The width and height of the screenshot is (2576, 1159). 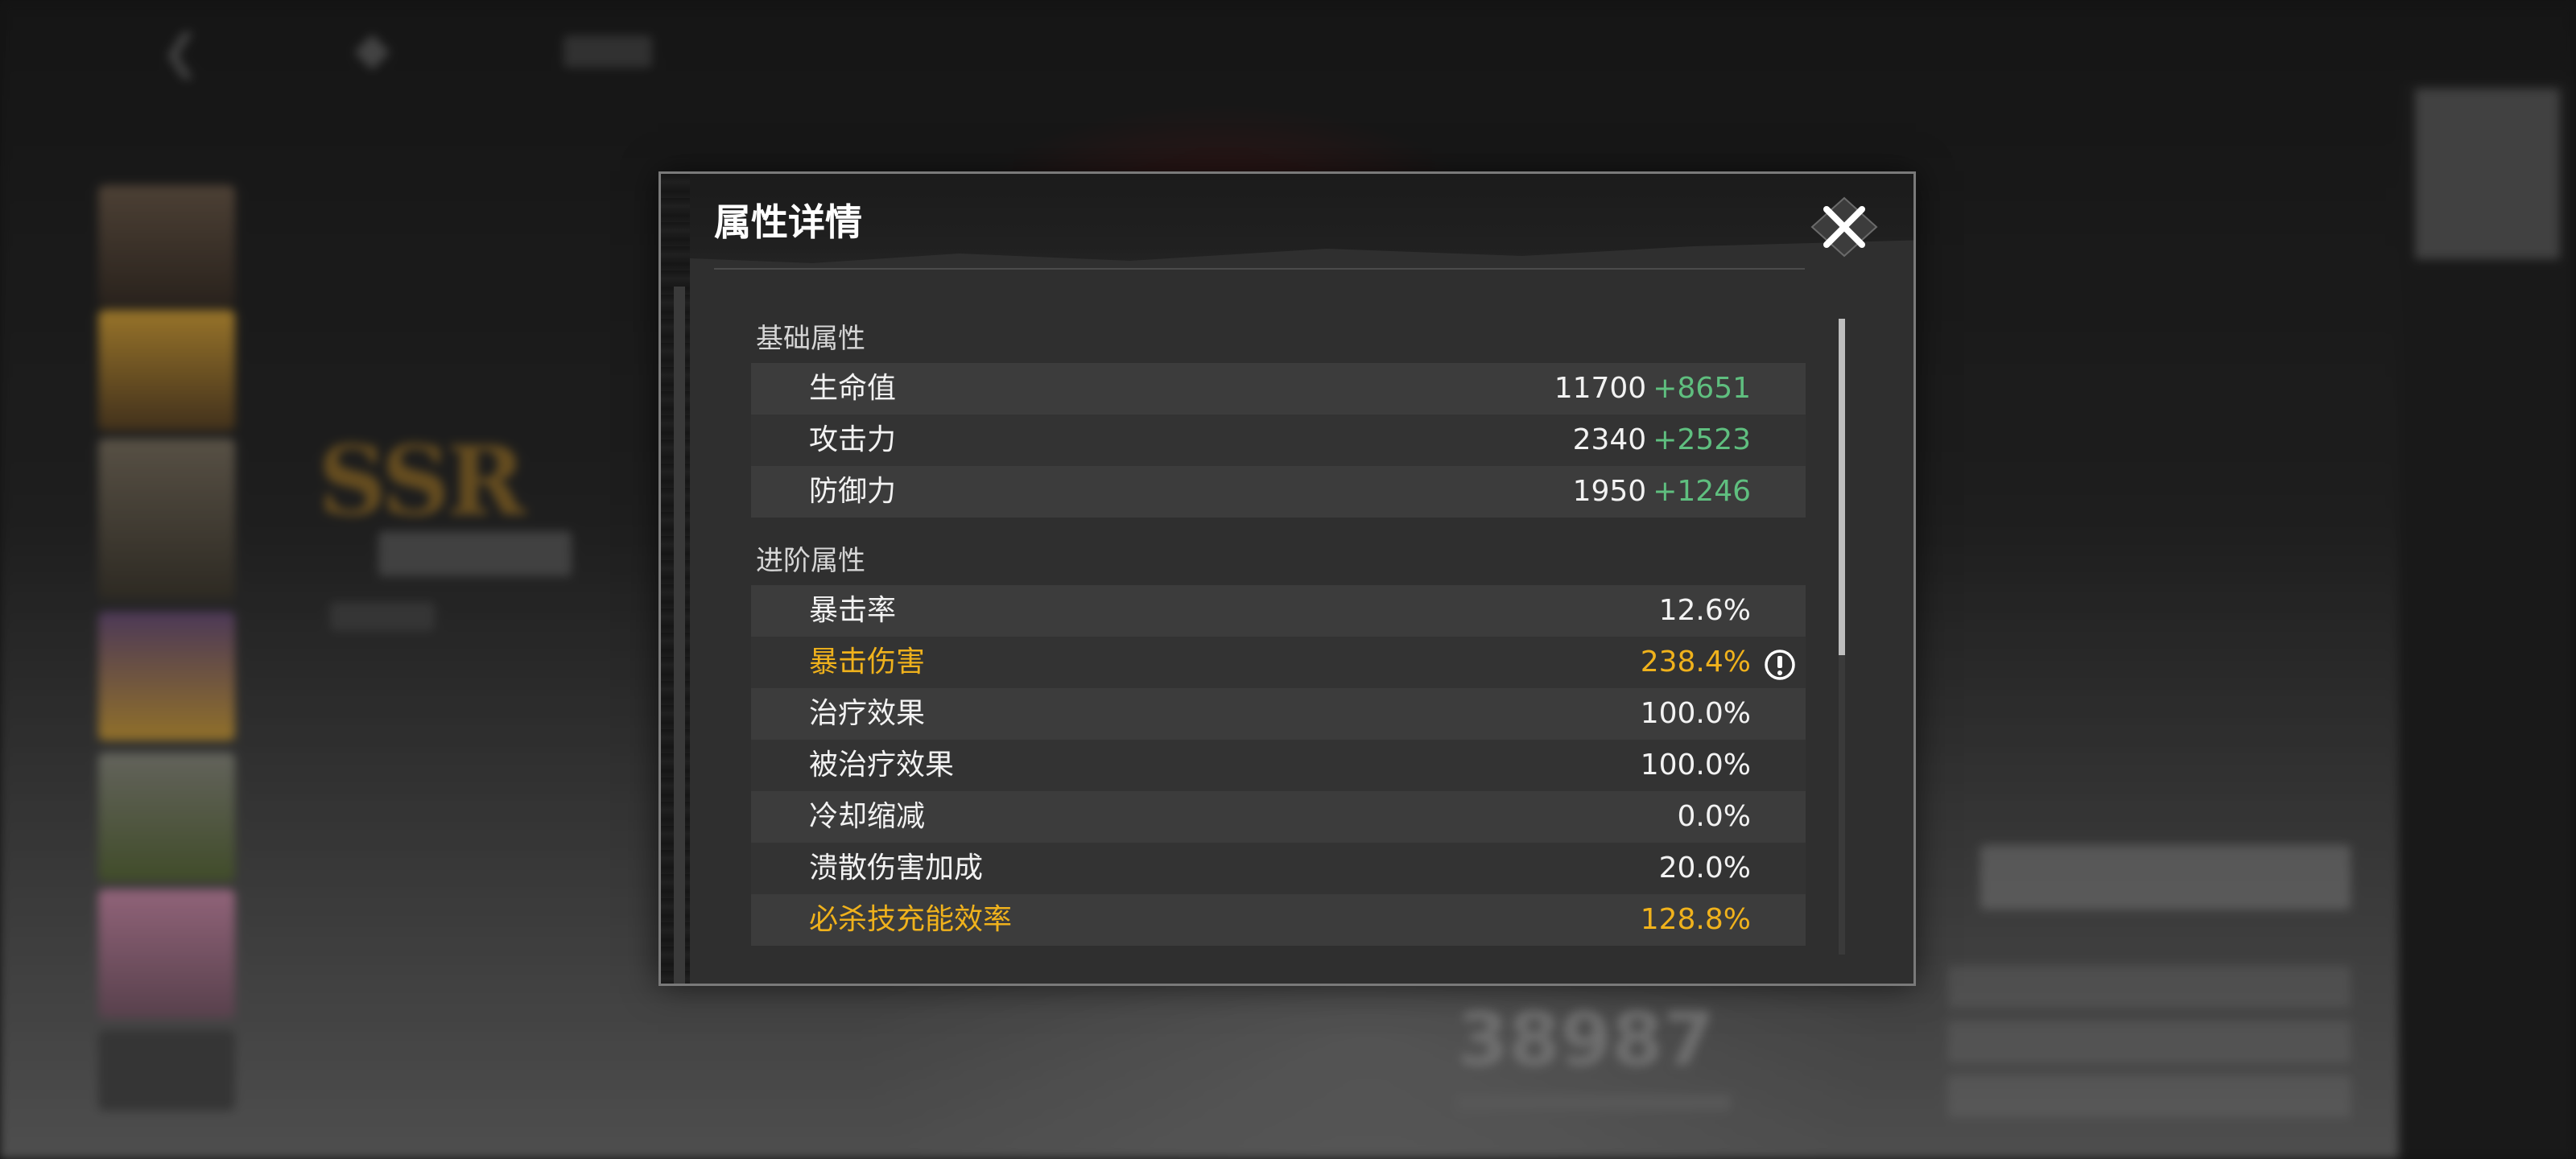 I want to click on stat-bonus: +2523, so click(x=1702, y=440).